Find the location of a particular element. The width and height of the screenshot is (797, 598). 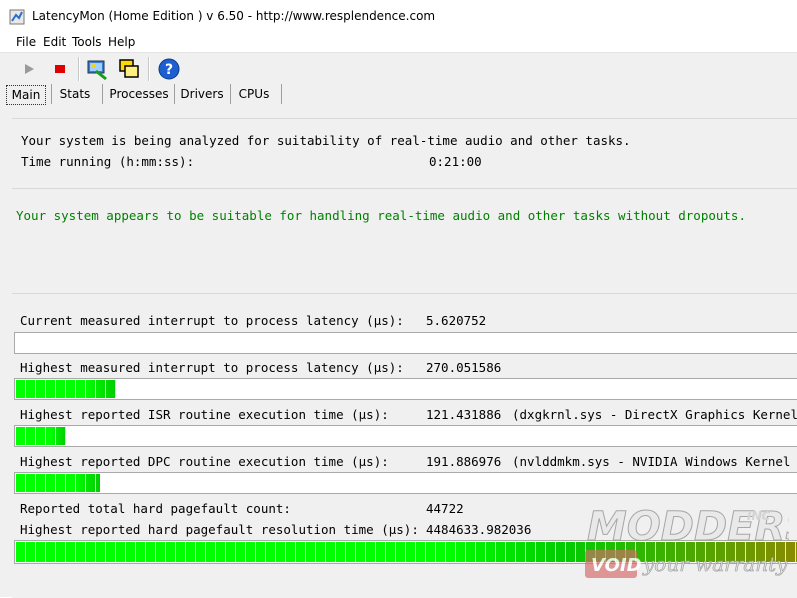

watermark-void: VOID is located at coordinates (616, 565).